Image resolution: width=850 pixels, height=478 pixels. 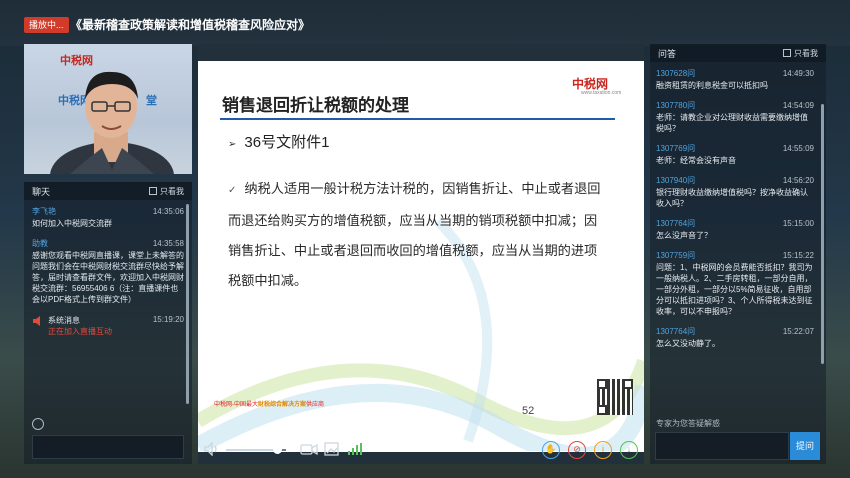 I want to click on qa-time: 14:56:20, so click(x=798, y=180).